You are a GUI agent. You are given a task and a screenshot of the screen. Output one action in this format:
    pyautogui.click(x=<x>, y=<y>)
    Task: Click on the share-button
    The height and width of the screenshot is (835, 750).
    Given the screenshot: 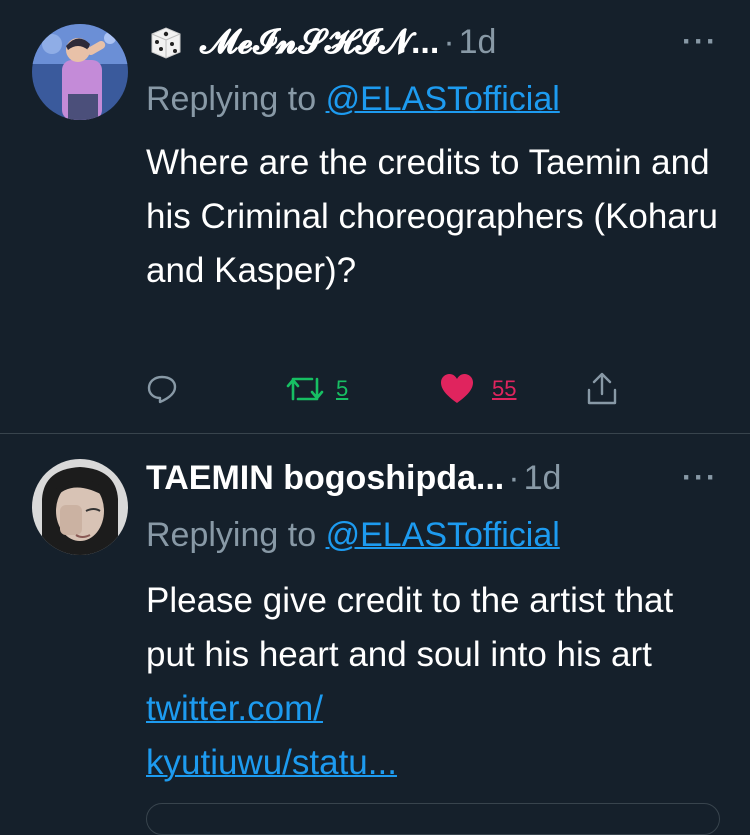 What is the action you would take?
    pyautogui.click(x=602, y=389)
    